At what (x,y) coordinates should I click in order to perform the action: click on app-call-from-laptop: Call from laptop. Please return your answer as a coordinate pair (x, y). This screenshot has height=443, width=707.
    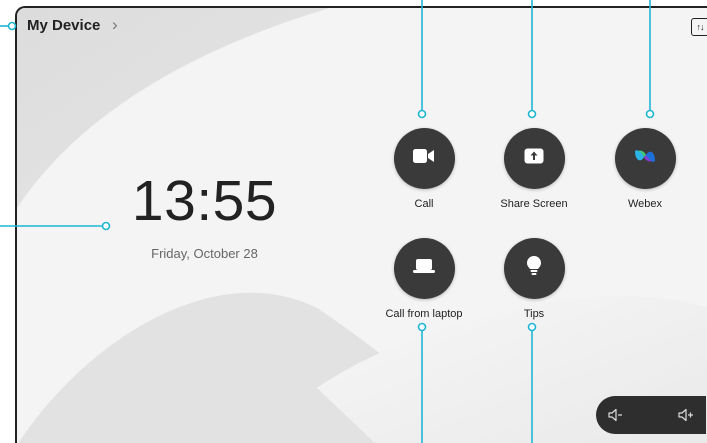
    Looking at the image, I should click on (424, 279).